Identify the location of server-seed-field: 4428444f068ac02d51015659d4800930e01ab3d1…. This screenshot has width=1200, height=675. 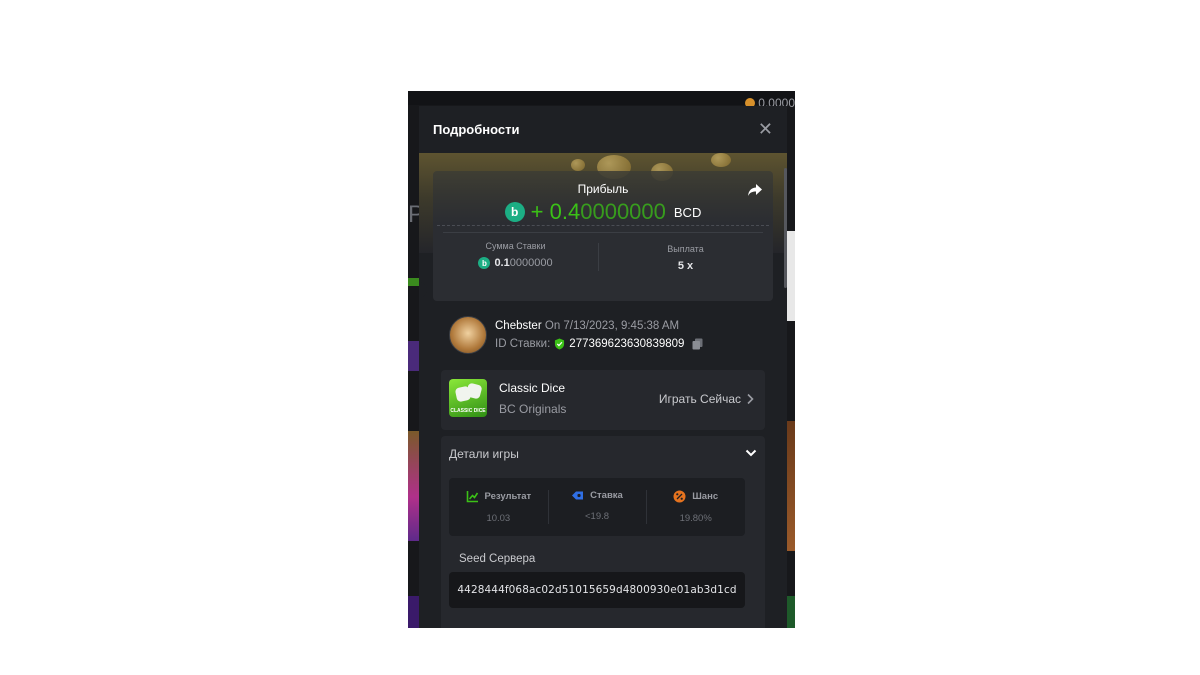
(597, 590).